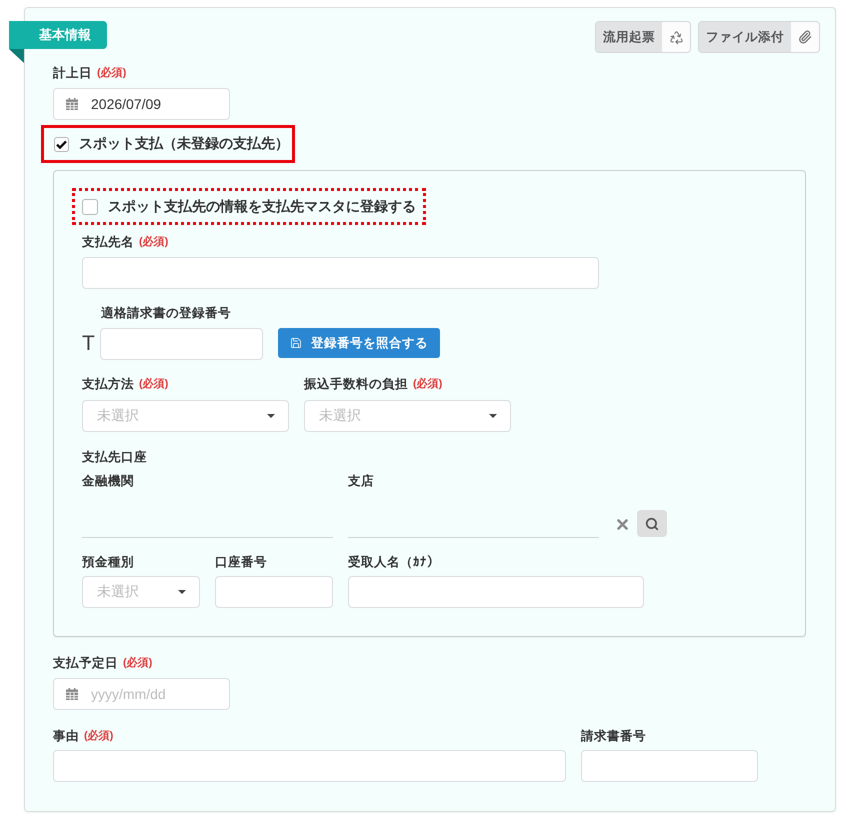  Describe the element at coordinates (622, 524) in the screenshot. I see `clear-icon` at that location.